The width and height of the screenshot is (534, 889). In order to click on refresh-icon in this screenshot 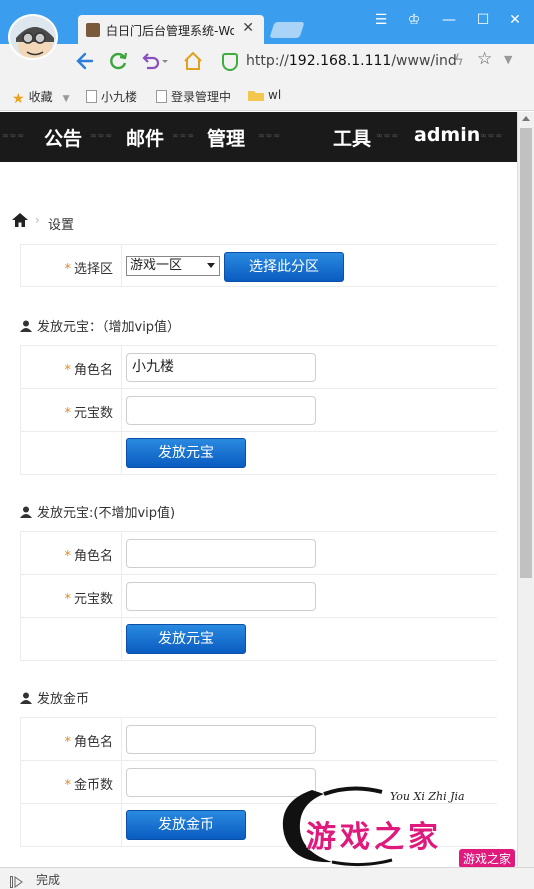, I will do `click(118, 63)`.